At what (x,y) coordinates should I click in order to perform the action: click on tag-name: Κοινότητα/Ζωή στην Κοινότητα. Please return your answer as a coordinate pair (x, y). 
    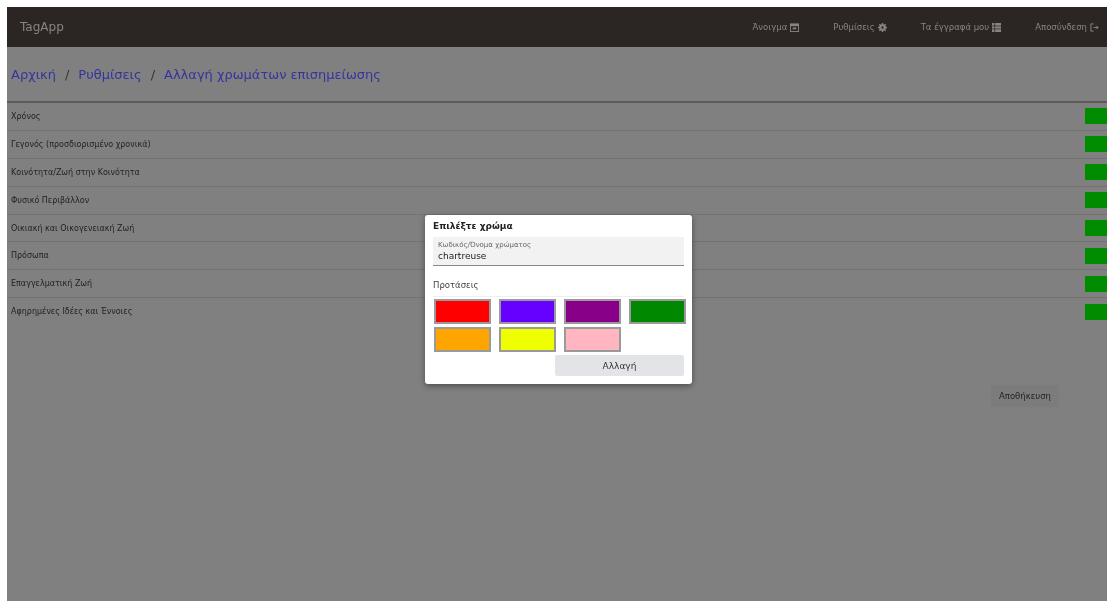
    Looking at the image, I should click on (75, 172).